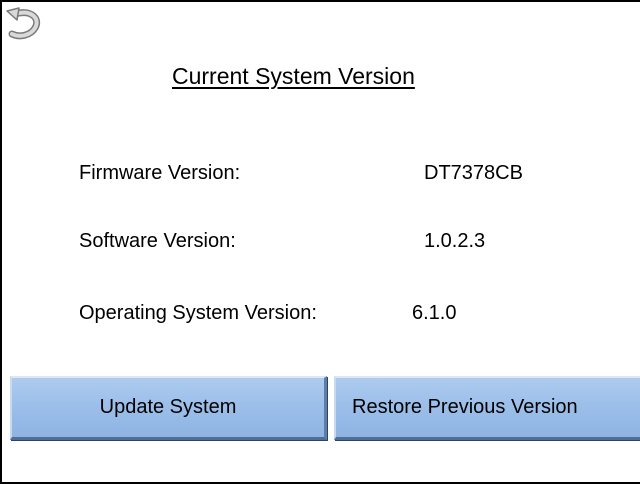 Image resolution: width=640 pixels, height=484 pixels. I want to click on back-arrow-icon, so click(24, 24).